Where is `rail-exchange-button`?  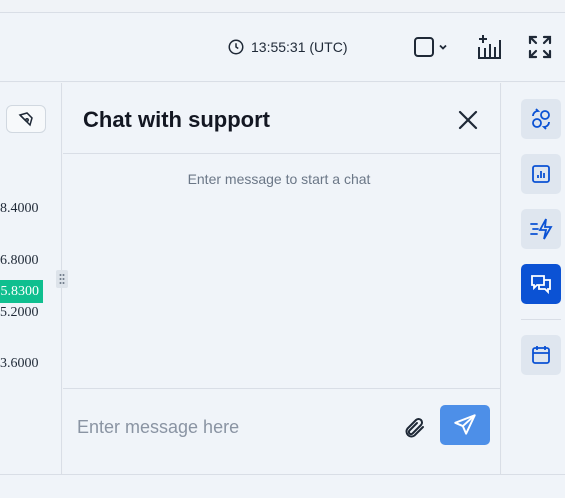 rail-exchange-button is located at coordinates (541, 119).